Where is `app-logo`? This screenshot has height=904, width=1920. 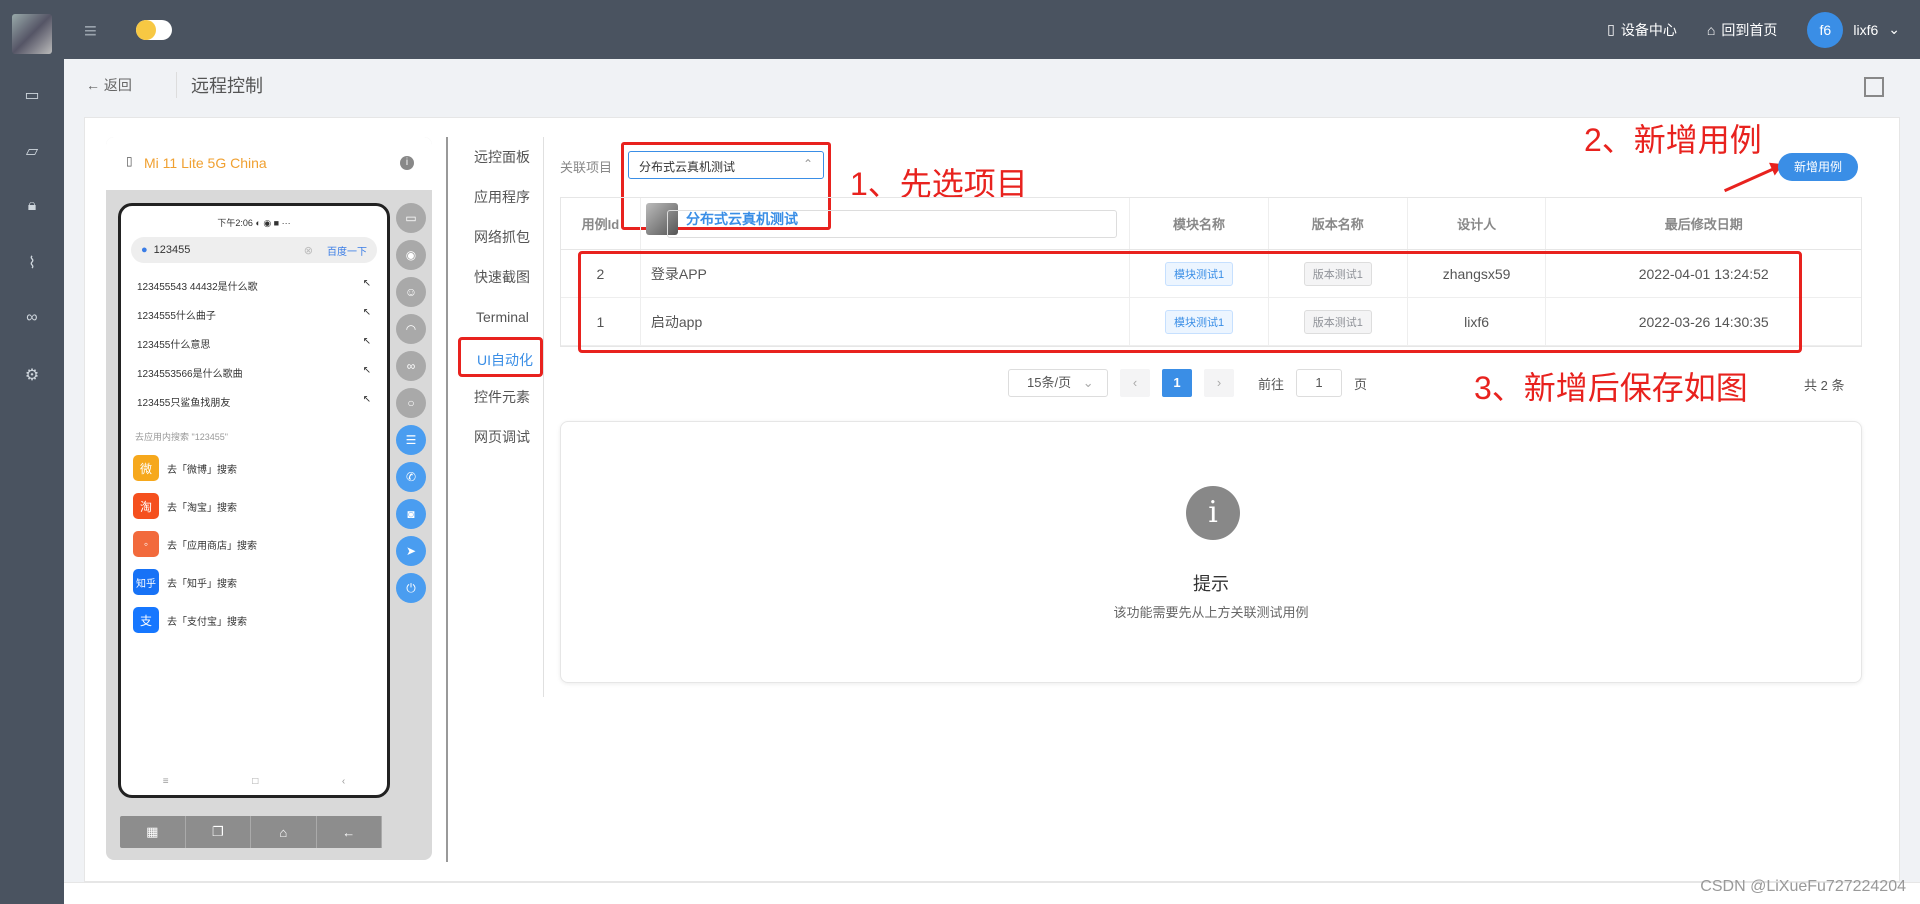
app-logo is located at coordinates (32, 34).